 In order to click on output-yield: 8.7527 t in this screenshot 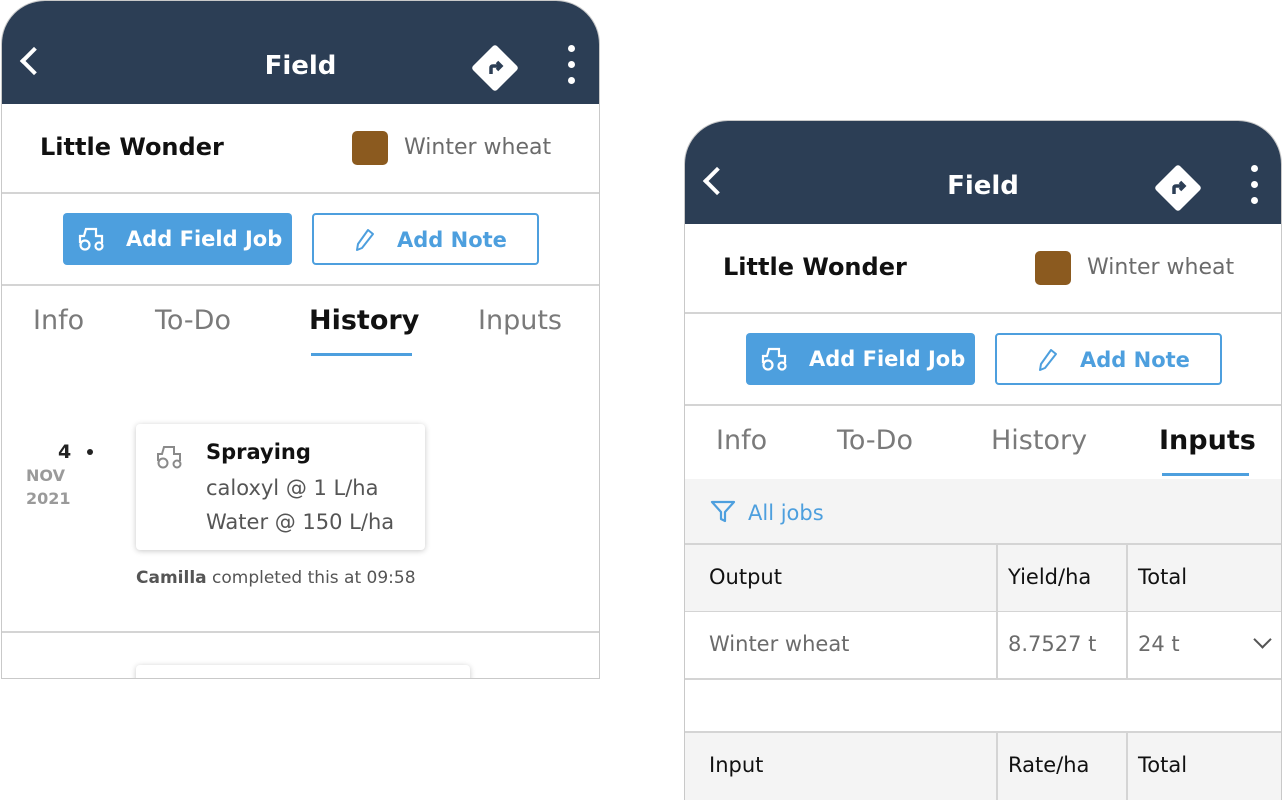, I will do `click(1052, 644)`.